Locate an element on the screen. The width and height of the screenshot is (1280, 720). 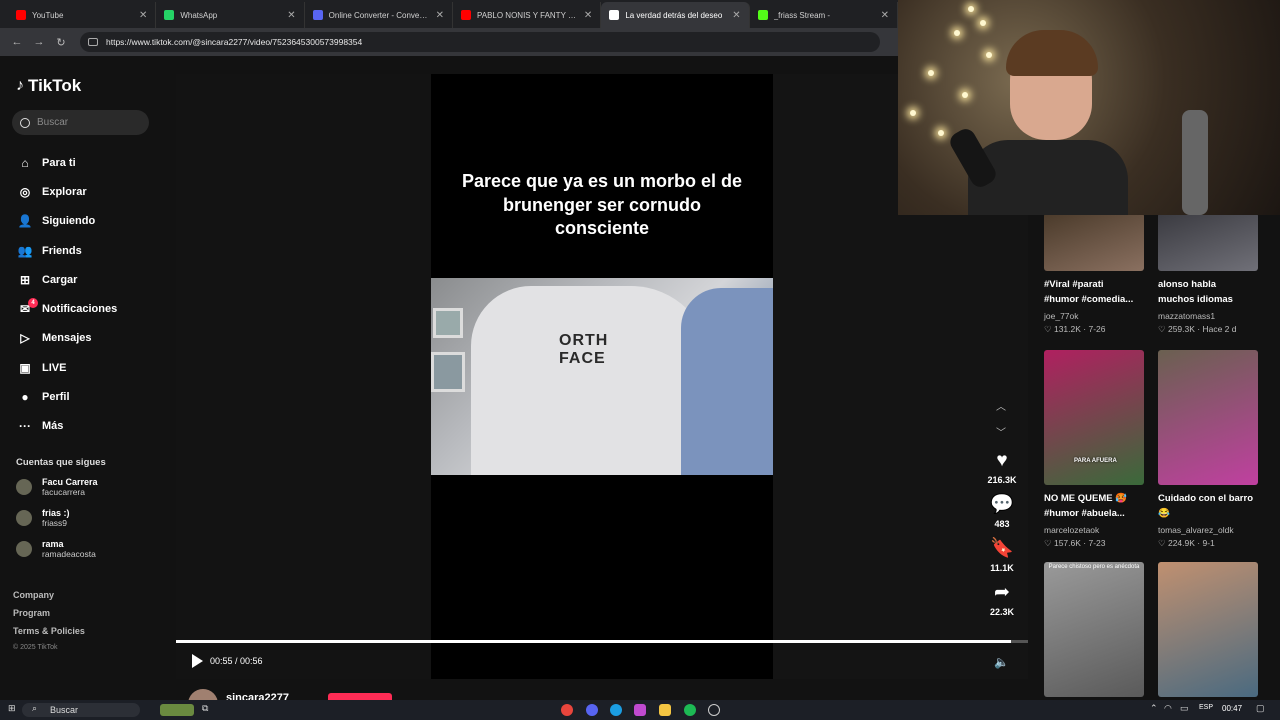
browser-tab: Online Converter - Convert Ima ✕ is located at coordinates (379, 15).